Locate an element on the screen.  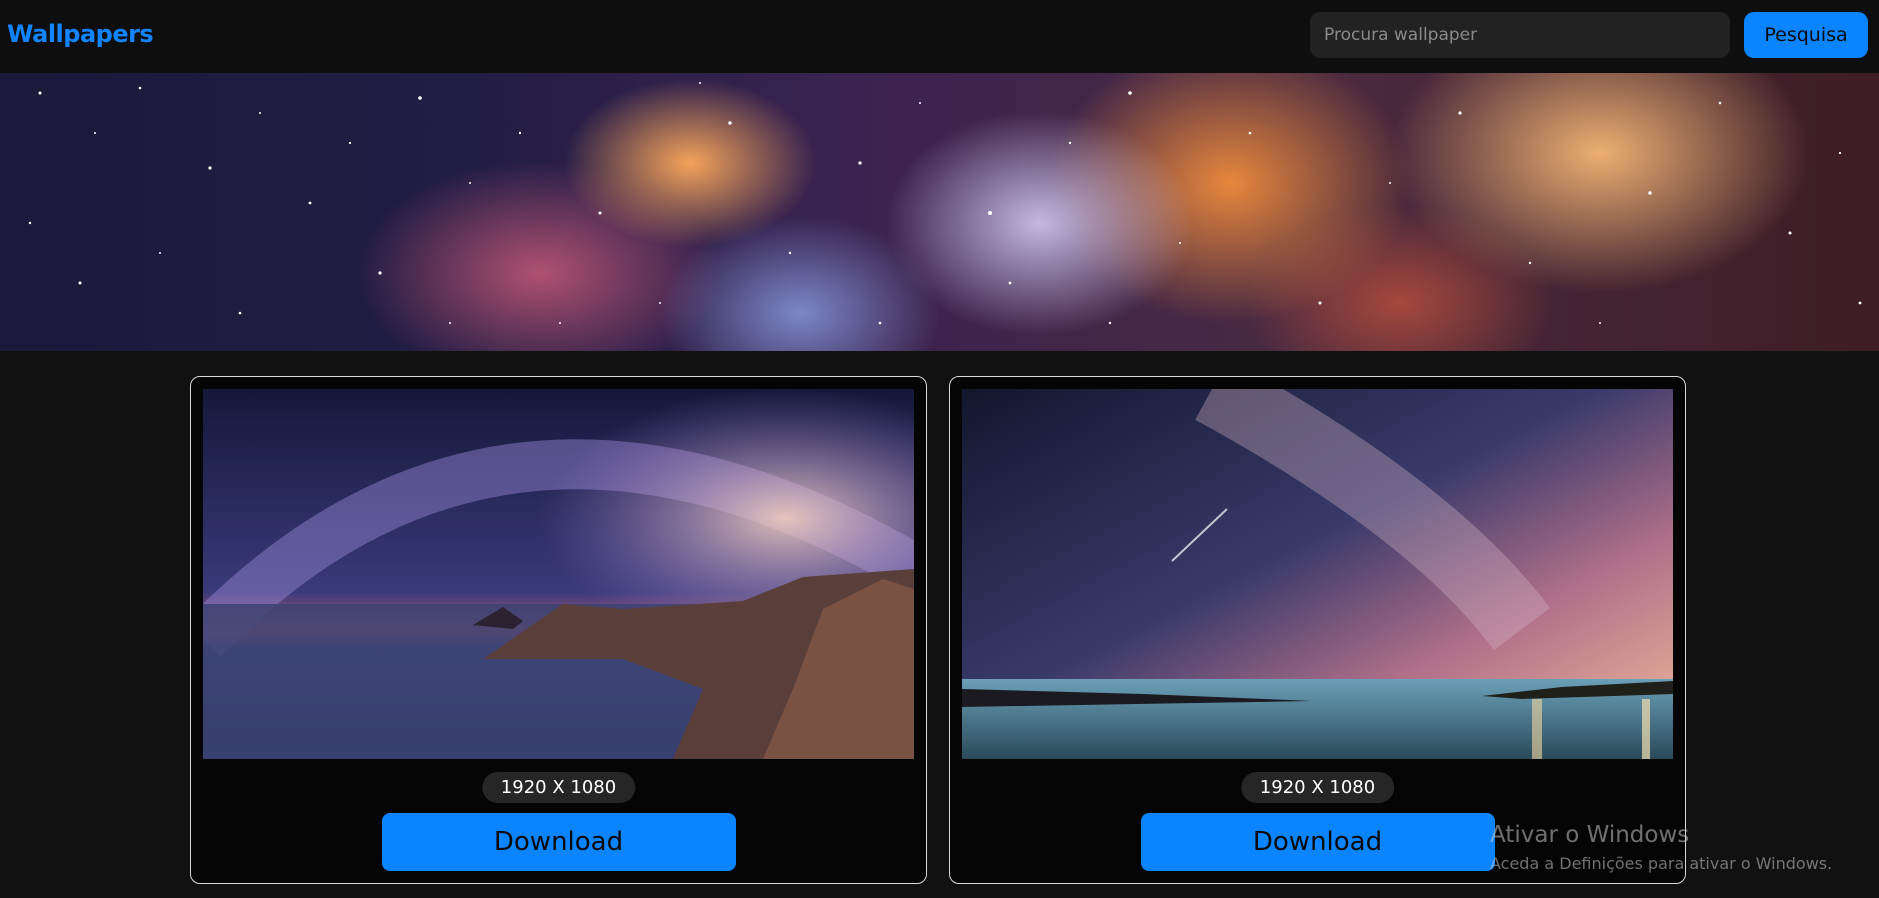
brand-logo-text: Wallpapers is located at coordinates (80, 34).